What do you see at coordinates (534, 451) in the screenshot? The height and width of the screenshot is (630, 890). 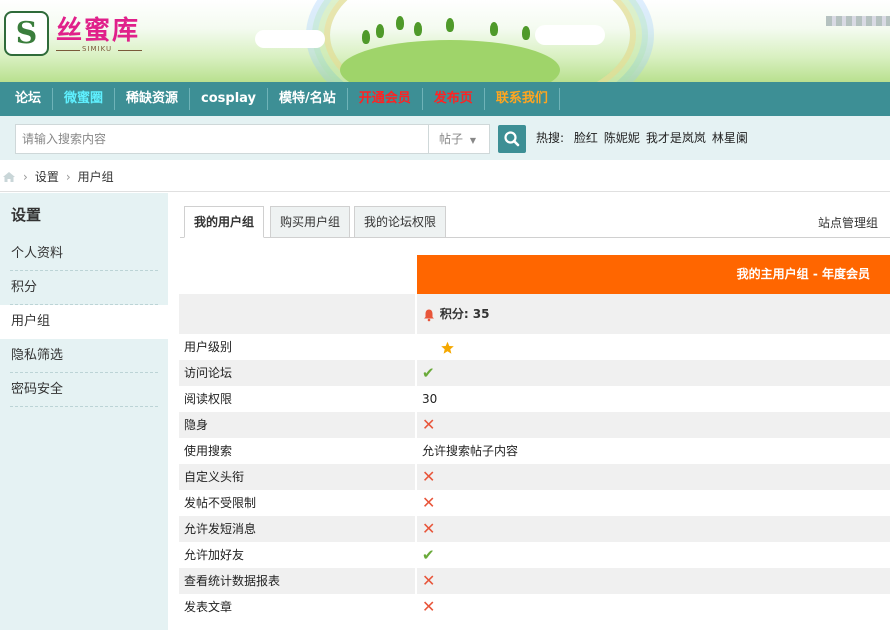 I see `table-row: 使用搜索 允许搜索帖子内容` at bounding box center [534, 451].